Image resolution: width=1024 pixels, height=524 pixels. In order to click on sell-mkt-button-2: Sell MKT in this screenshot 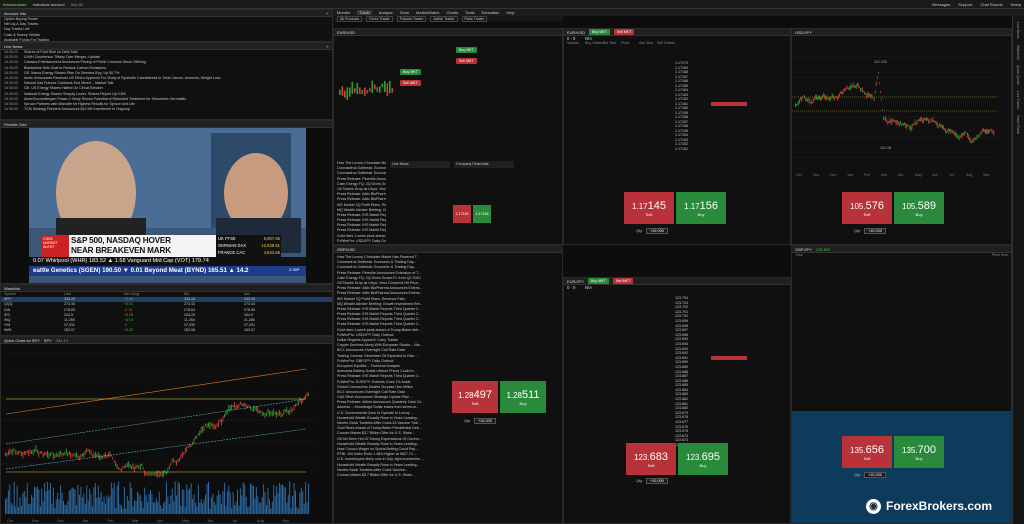, I will do `click(410, 83)`.